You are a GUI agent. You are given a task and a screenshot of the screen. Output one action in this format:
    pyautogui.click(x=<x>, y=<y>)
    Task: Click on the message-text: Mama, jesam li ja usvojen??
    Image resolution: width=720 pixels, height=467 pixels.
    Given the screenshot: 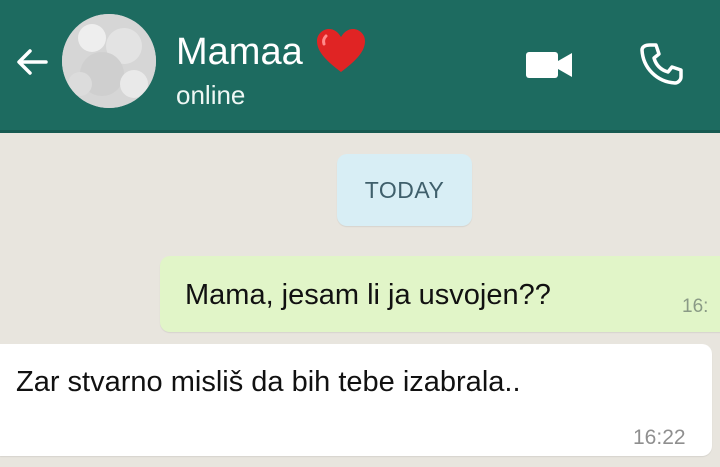 What is the action you would take?
    pyautogui.click(x=368, y=295)
    